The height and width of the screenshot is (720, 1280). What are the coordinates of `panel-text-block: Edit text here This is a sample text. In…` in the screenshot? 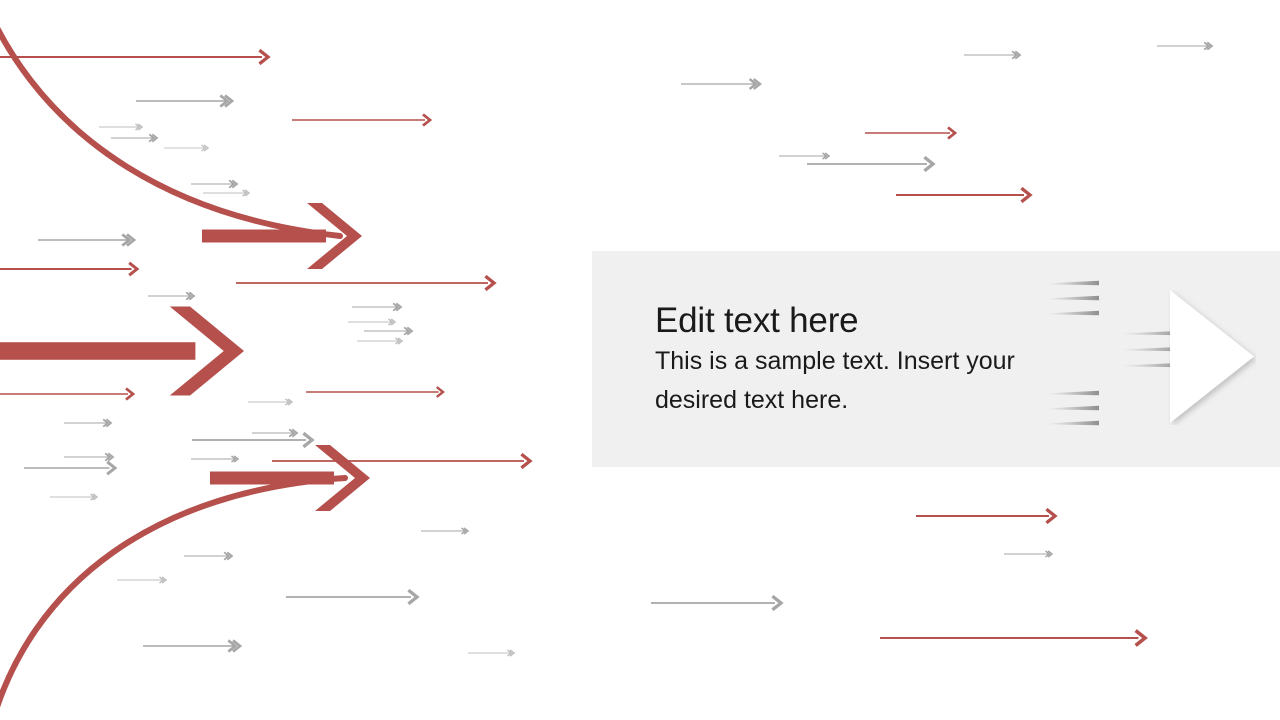 It's located at (875, 360).